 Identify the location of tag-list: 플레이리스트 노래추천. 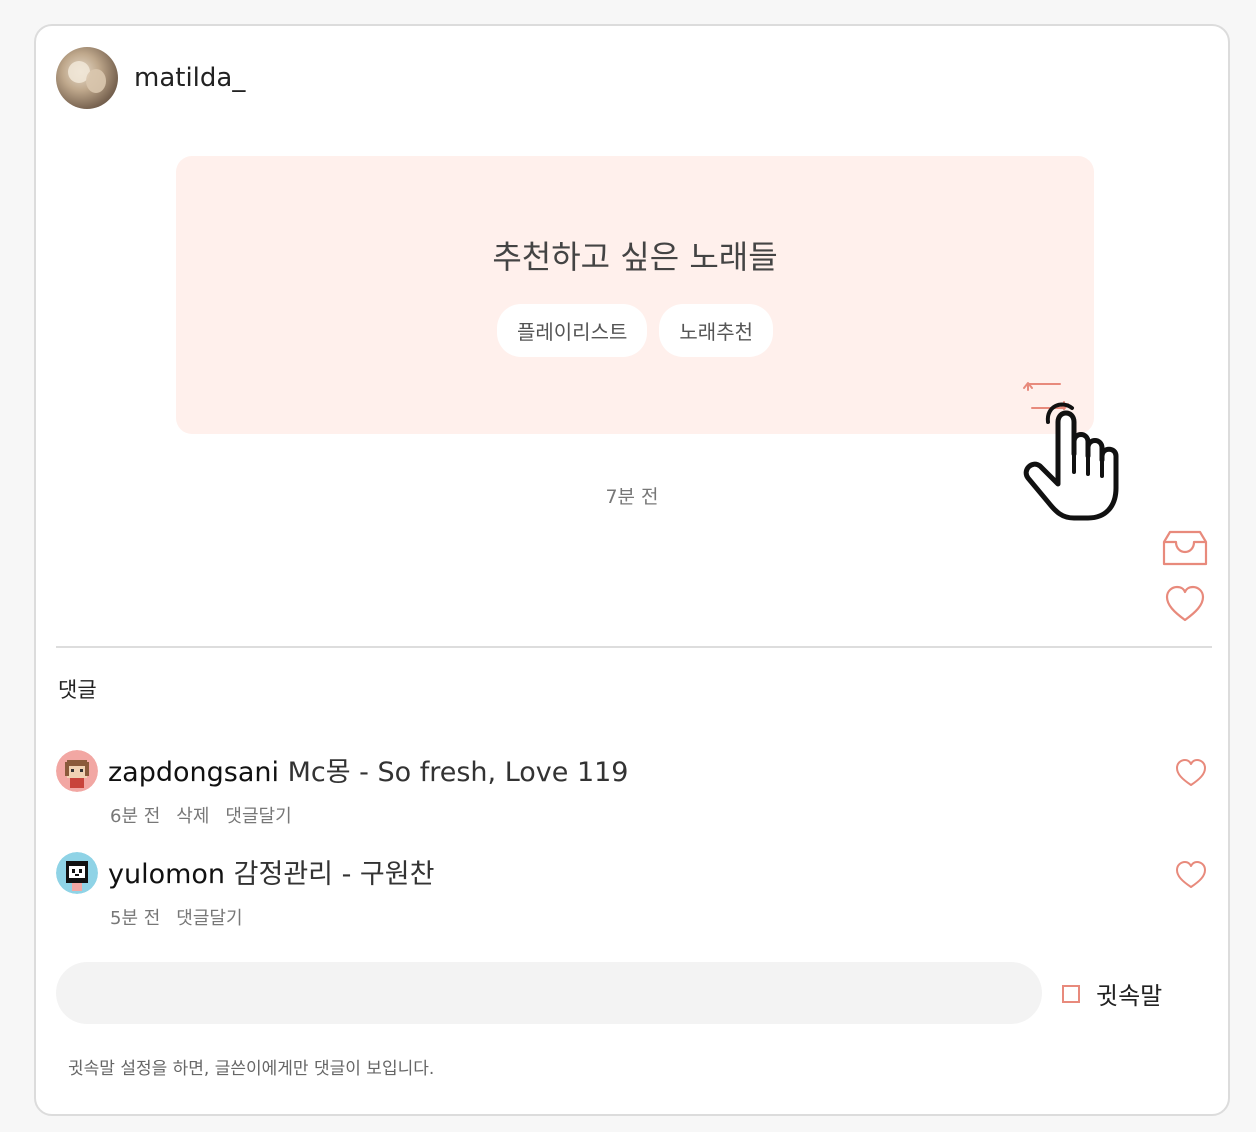
(635, 330).